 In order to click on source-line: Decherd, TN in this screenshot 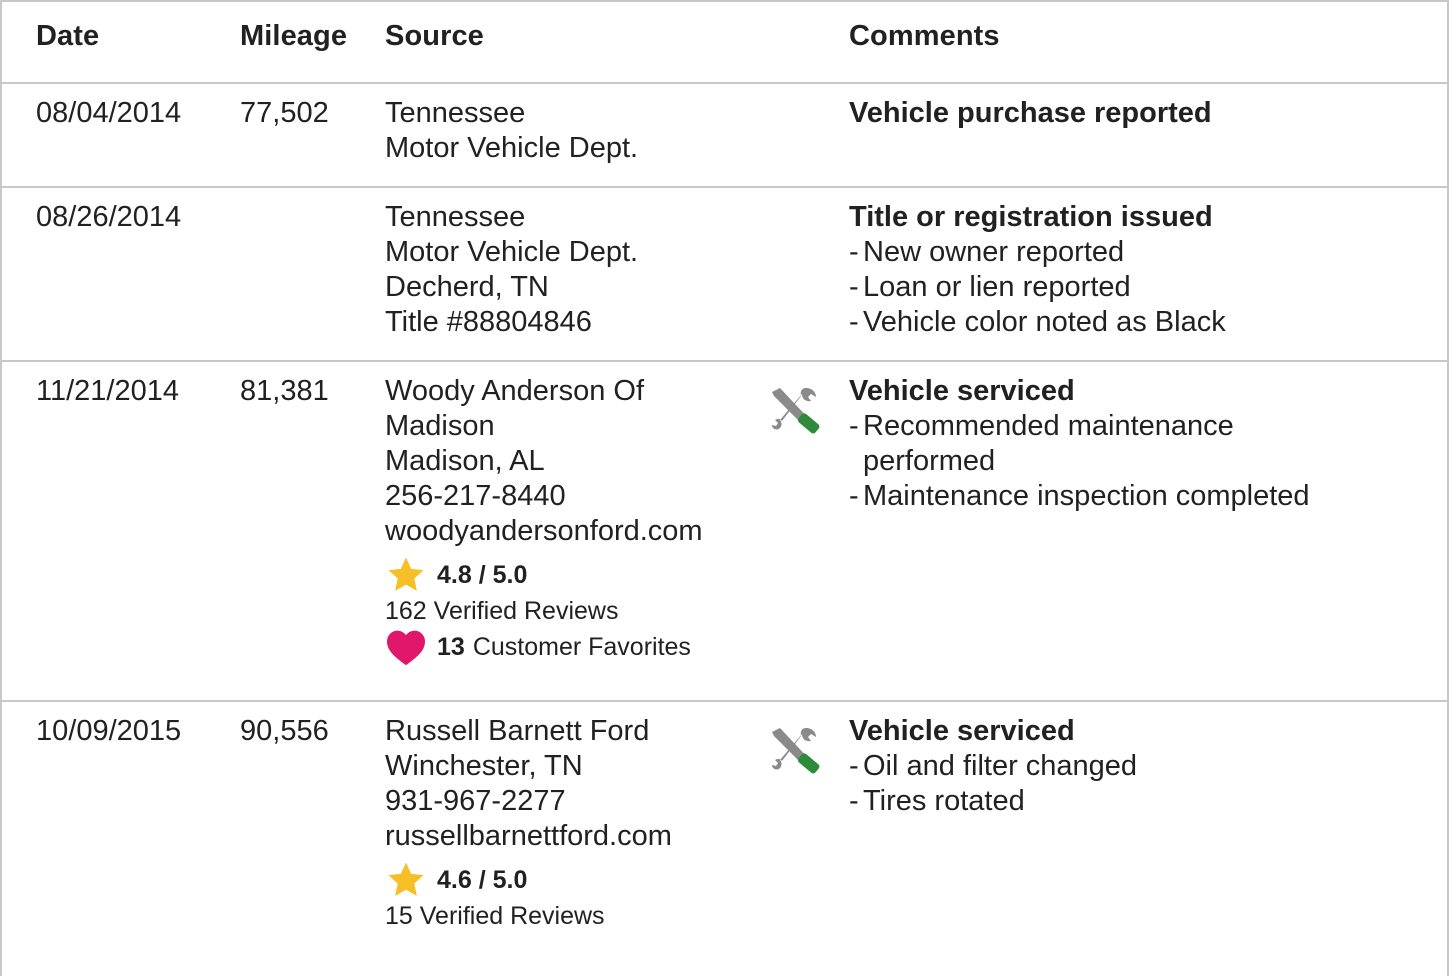, I will do `click(467, 287)`.